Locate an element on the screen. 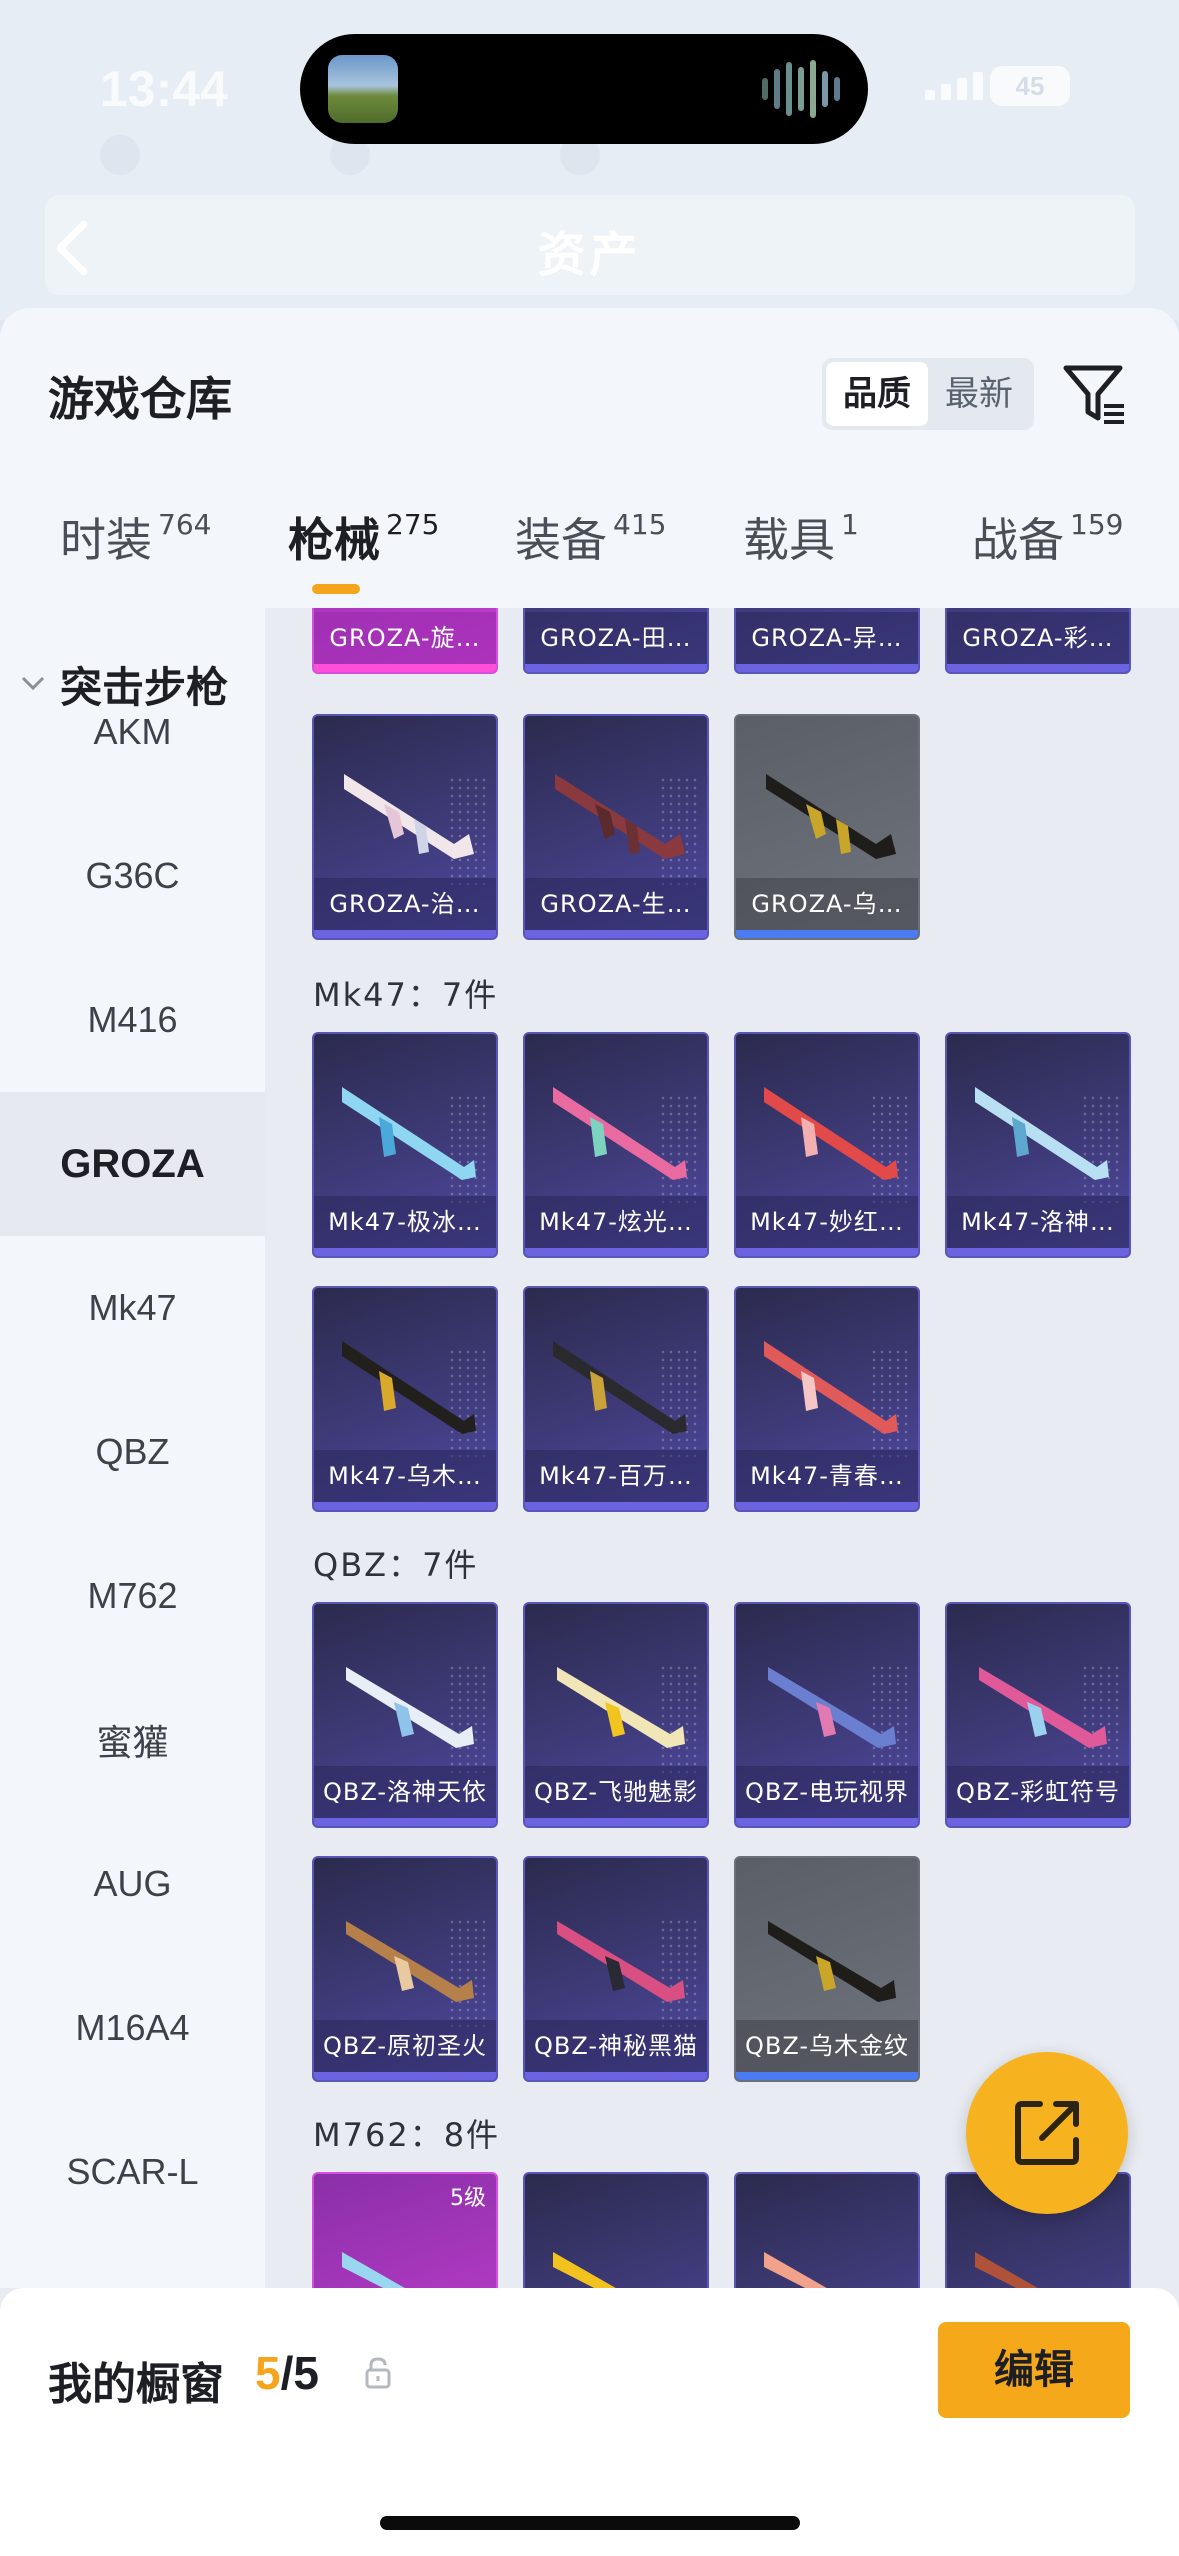  skin-card: QBZ-彩虹符号 is located at coordinates (1038, 1715).